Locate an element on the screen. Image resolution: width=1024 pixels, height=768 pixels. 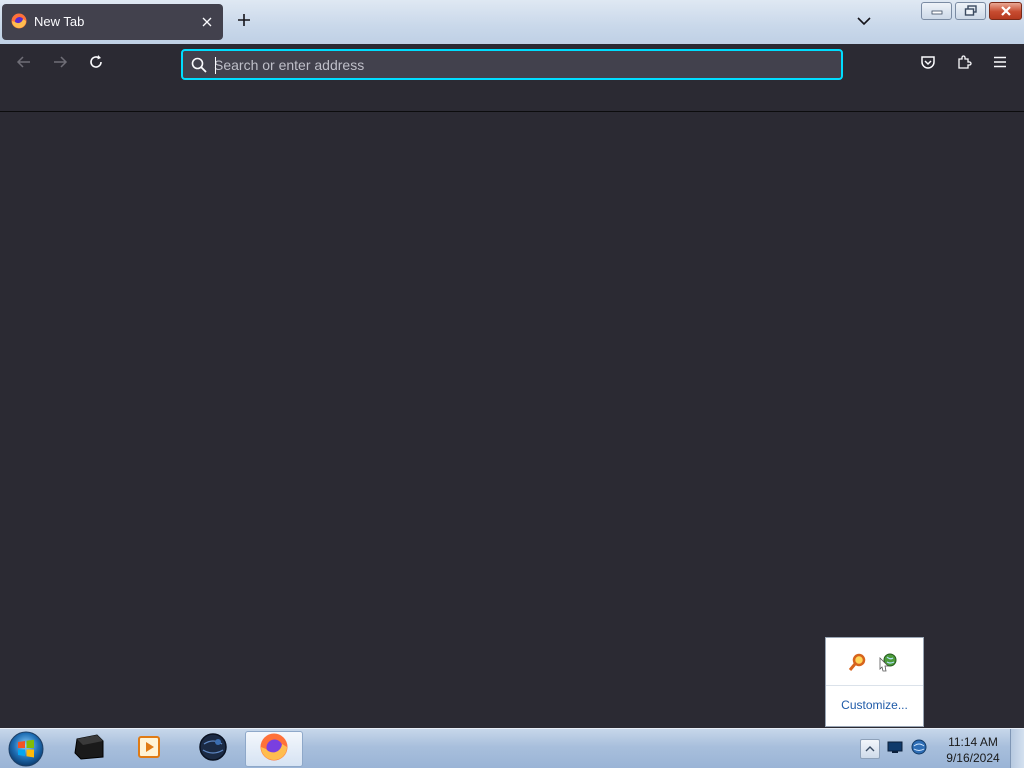
tab-new-tab: New Tab is located at coordinates (112, 22).